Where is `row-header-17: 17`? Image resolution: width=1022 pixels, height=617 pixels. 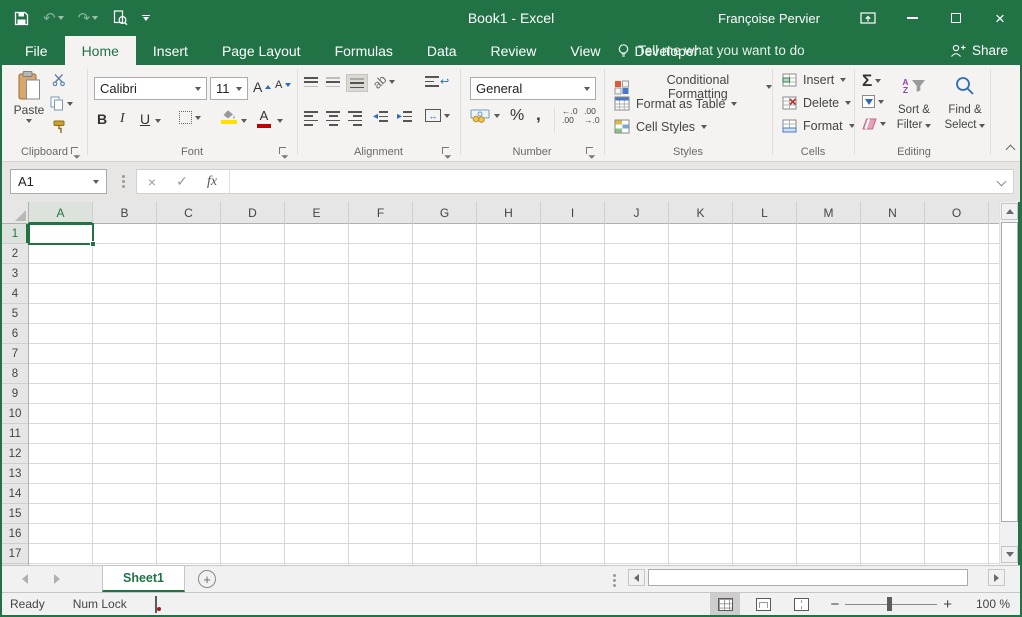 row-header-17: 17 is located at coordinates (15, 554).